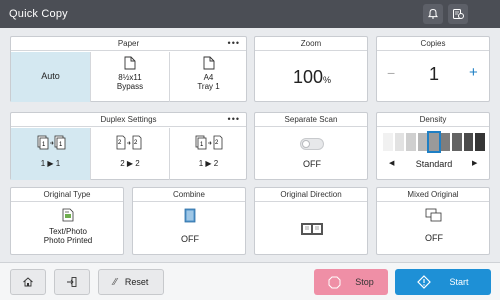 The width and height of the screenshot is (500, 300). I want to click on stop-label: Stop, so click(364, 282).